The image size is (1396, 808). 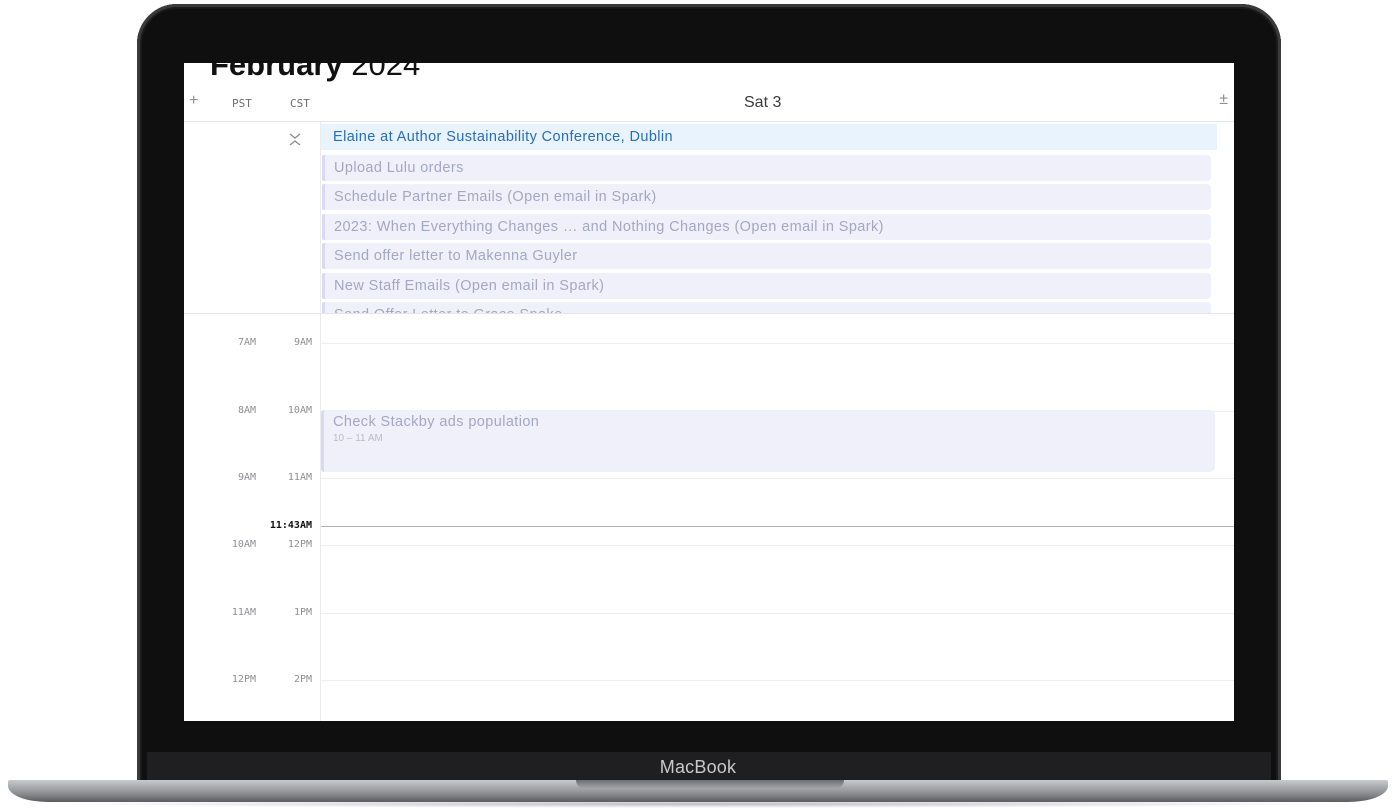 What do you see at coordinates (302, 612) in the screenshot?
I see `hour-label-cst: 1PM` at bounding box center [302, 612].